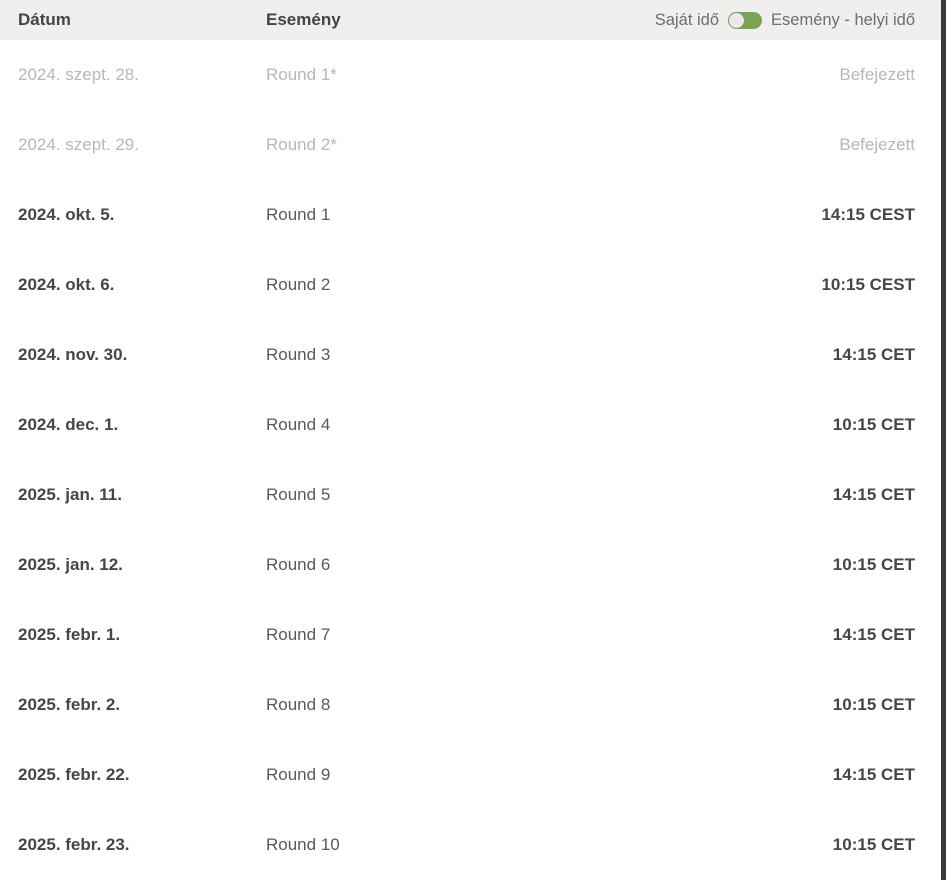 The width and height of the screenshot is (946, 880). I want to click on cell-event: Round 7, so click(298, 634).